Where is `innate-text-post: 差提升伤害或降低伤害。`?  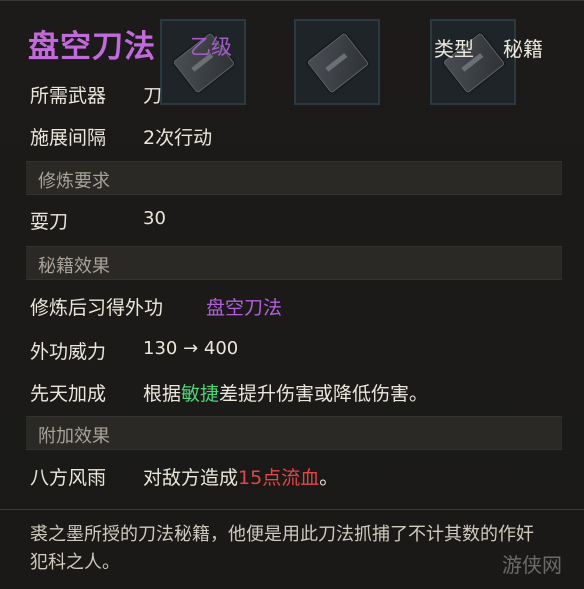
innate-text-post: 差提升伤害或降低伤害。 is located at coordinates (324, 394).